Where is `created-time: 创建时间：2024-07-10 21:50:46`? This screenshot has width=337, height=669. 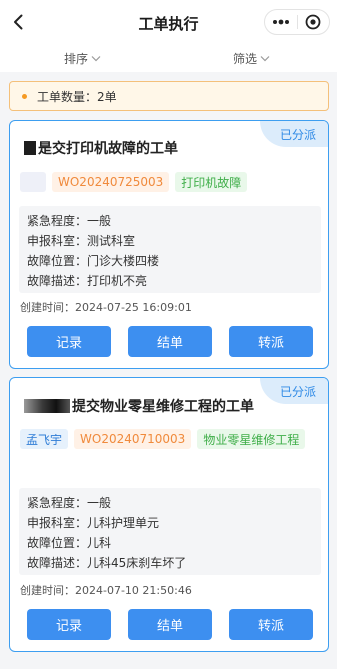 created-time: 创建时间：2024-07-10 21:50:46 is located at coordinates (106, 590).